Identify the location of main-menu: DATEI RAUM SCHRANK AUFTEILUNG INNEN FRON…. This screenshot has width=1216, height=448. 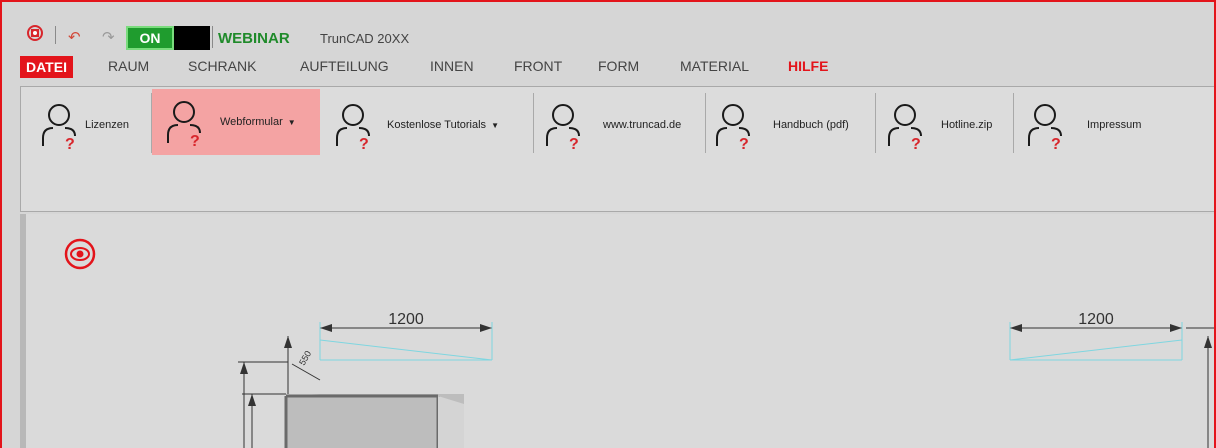
(470, 67).